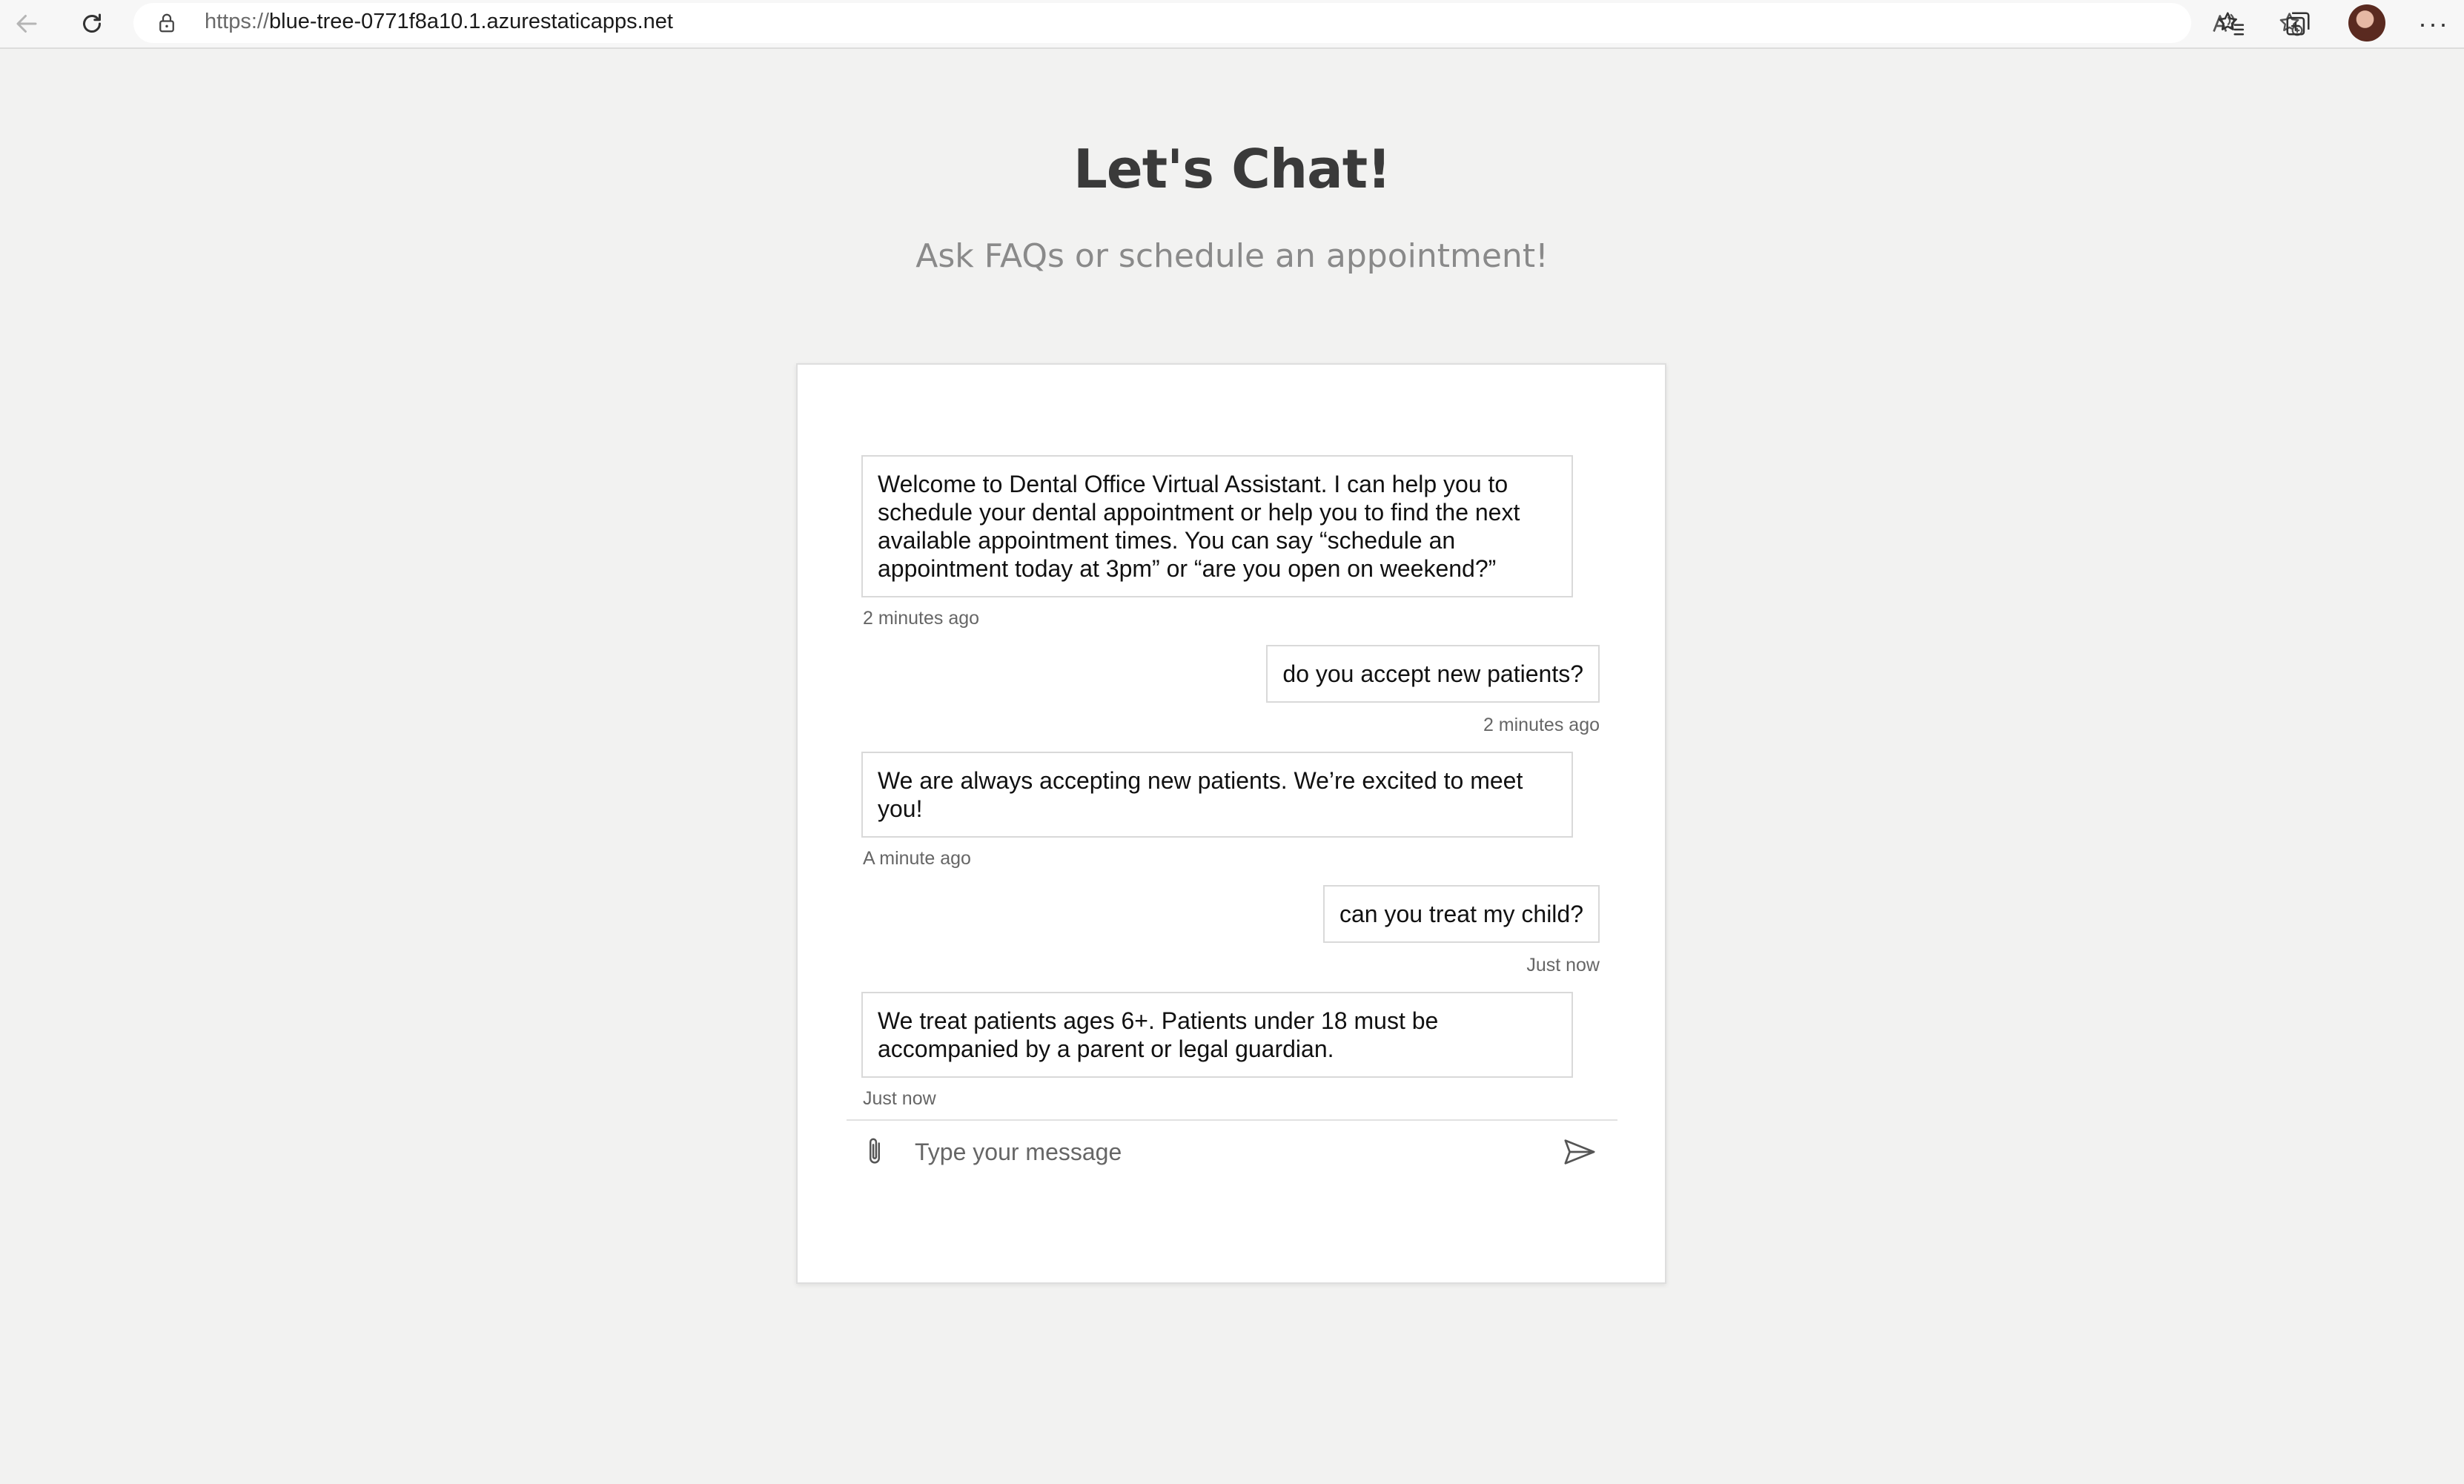  I want to click on paperclip-icon, so click(875, 1151).